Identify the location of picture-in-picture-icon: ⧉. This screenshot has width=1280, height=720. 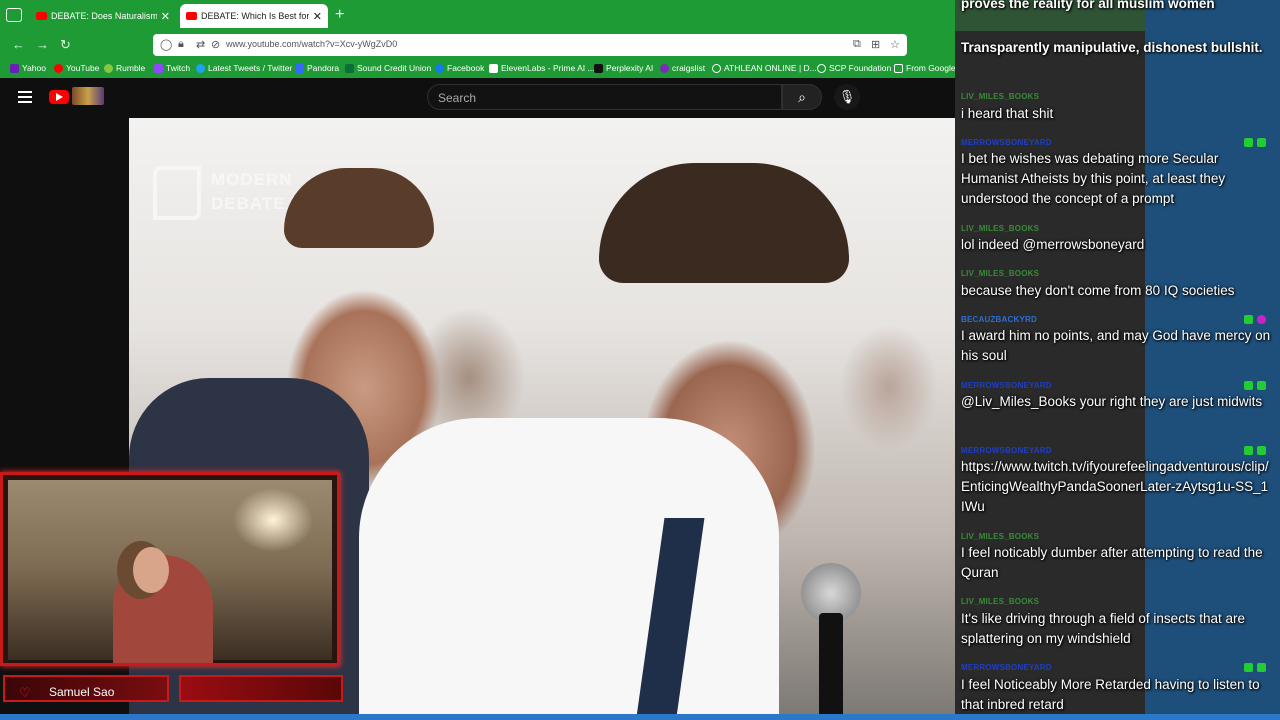
(857, 44).